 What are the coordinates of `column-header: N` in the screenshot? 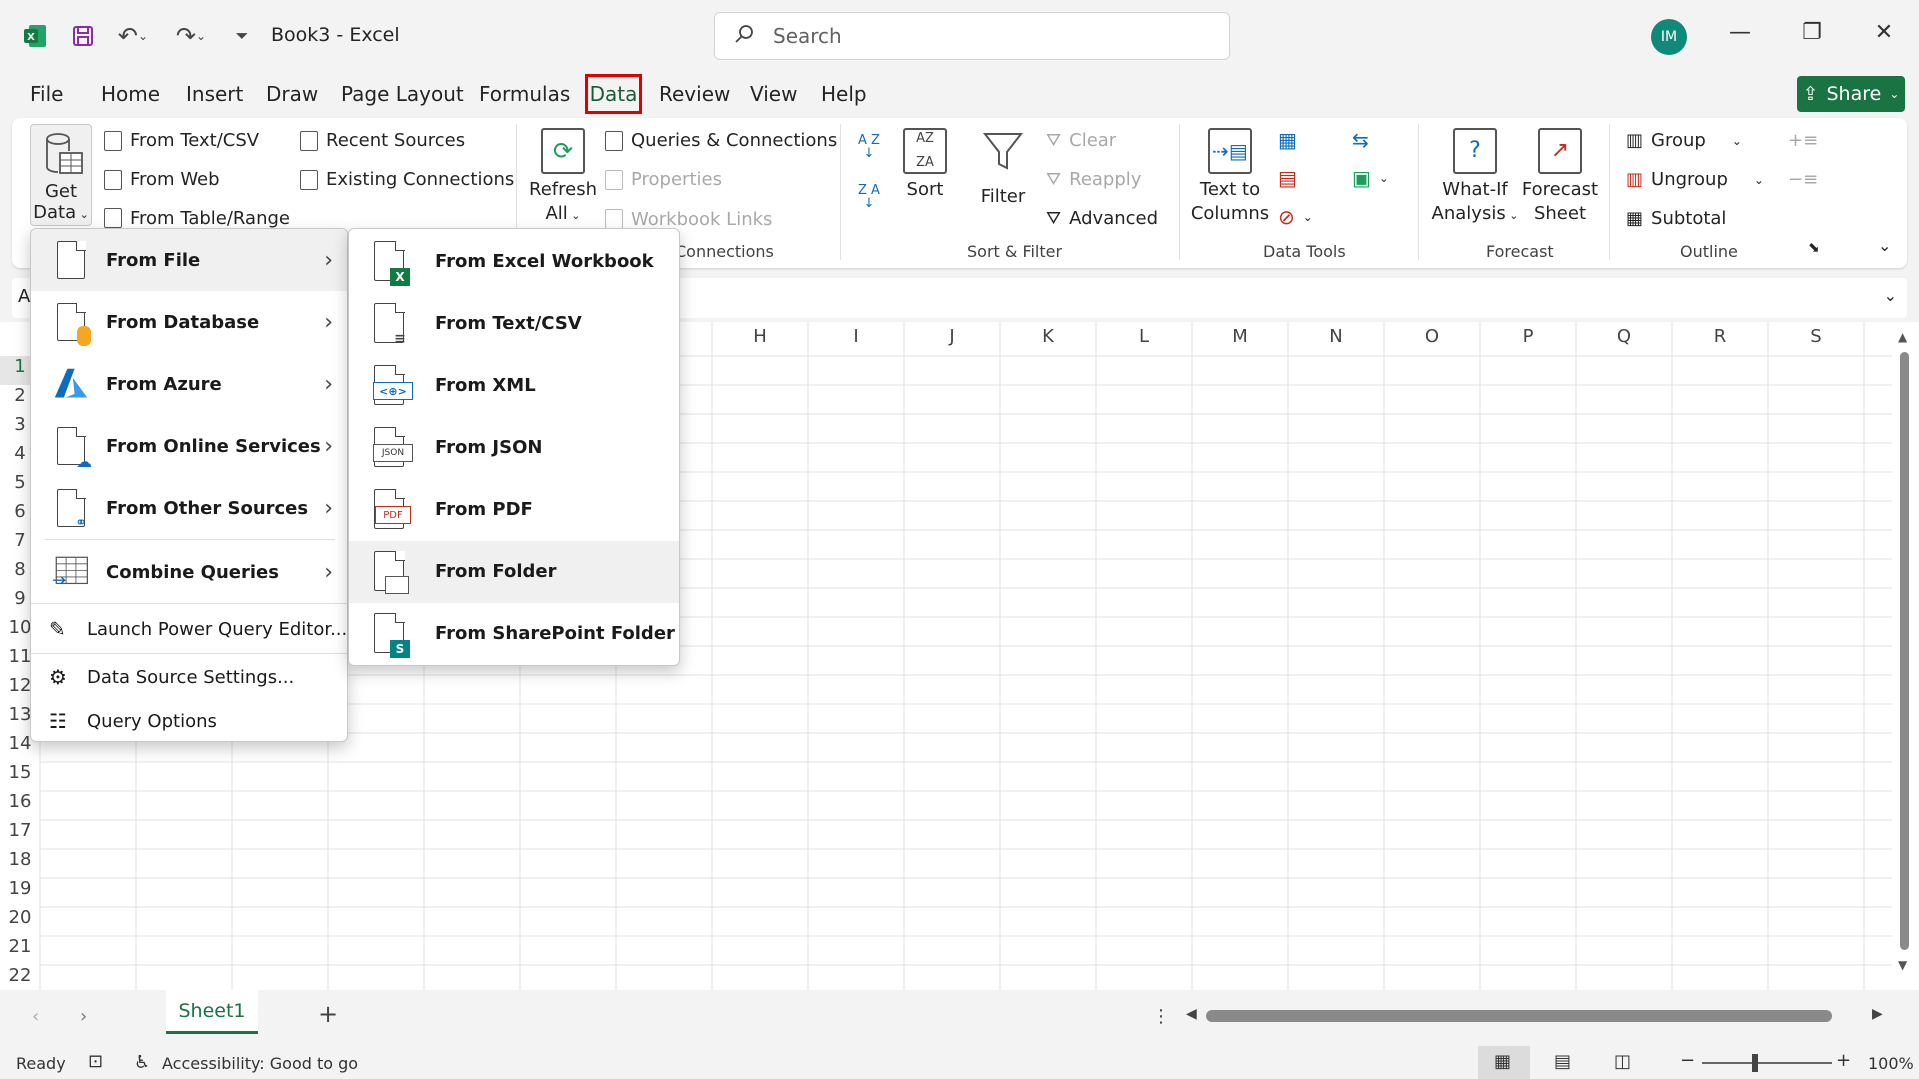 It's located at (1336, 340).